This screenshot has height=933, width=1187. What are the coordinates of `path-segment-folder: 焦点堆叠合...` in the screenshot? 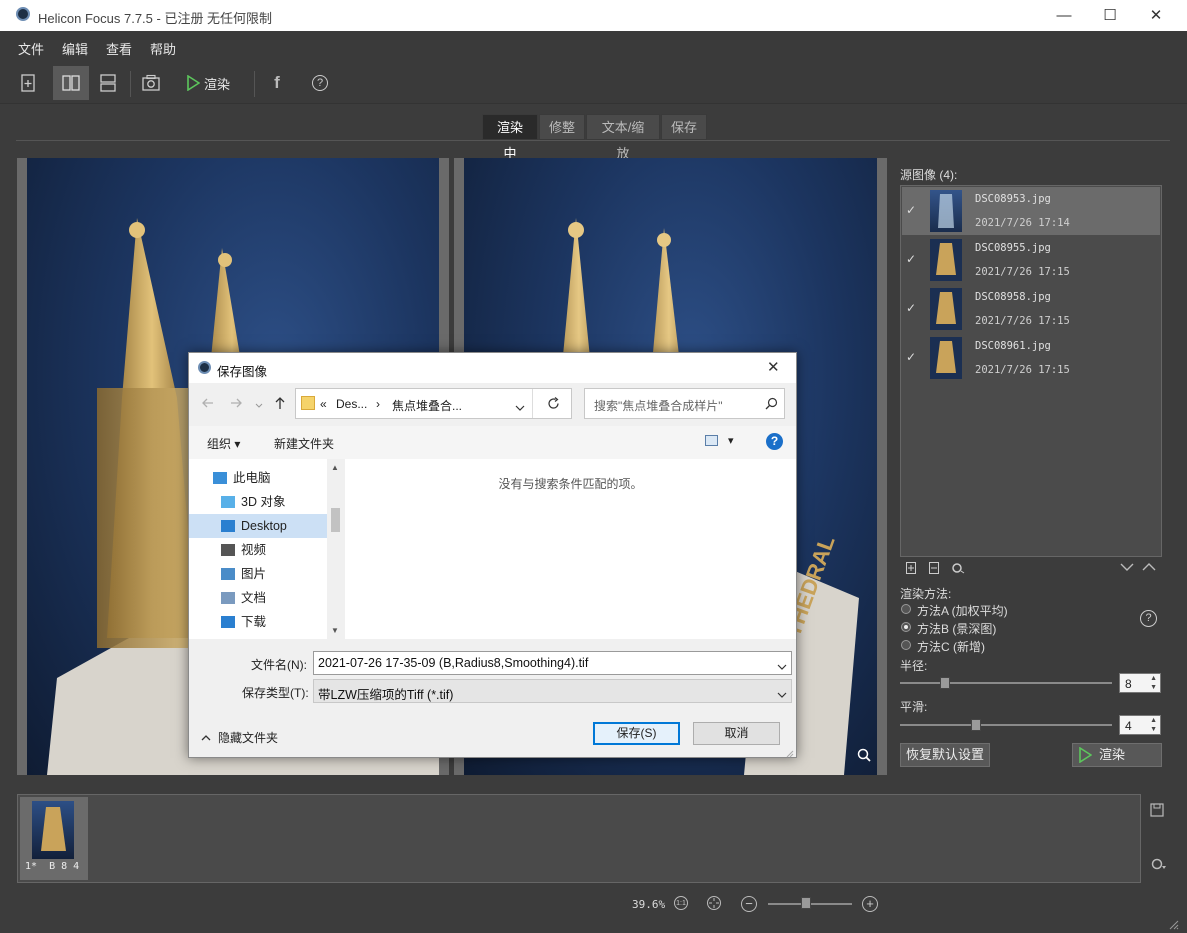 It's located at (427, 405).